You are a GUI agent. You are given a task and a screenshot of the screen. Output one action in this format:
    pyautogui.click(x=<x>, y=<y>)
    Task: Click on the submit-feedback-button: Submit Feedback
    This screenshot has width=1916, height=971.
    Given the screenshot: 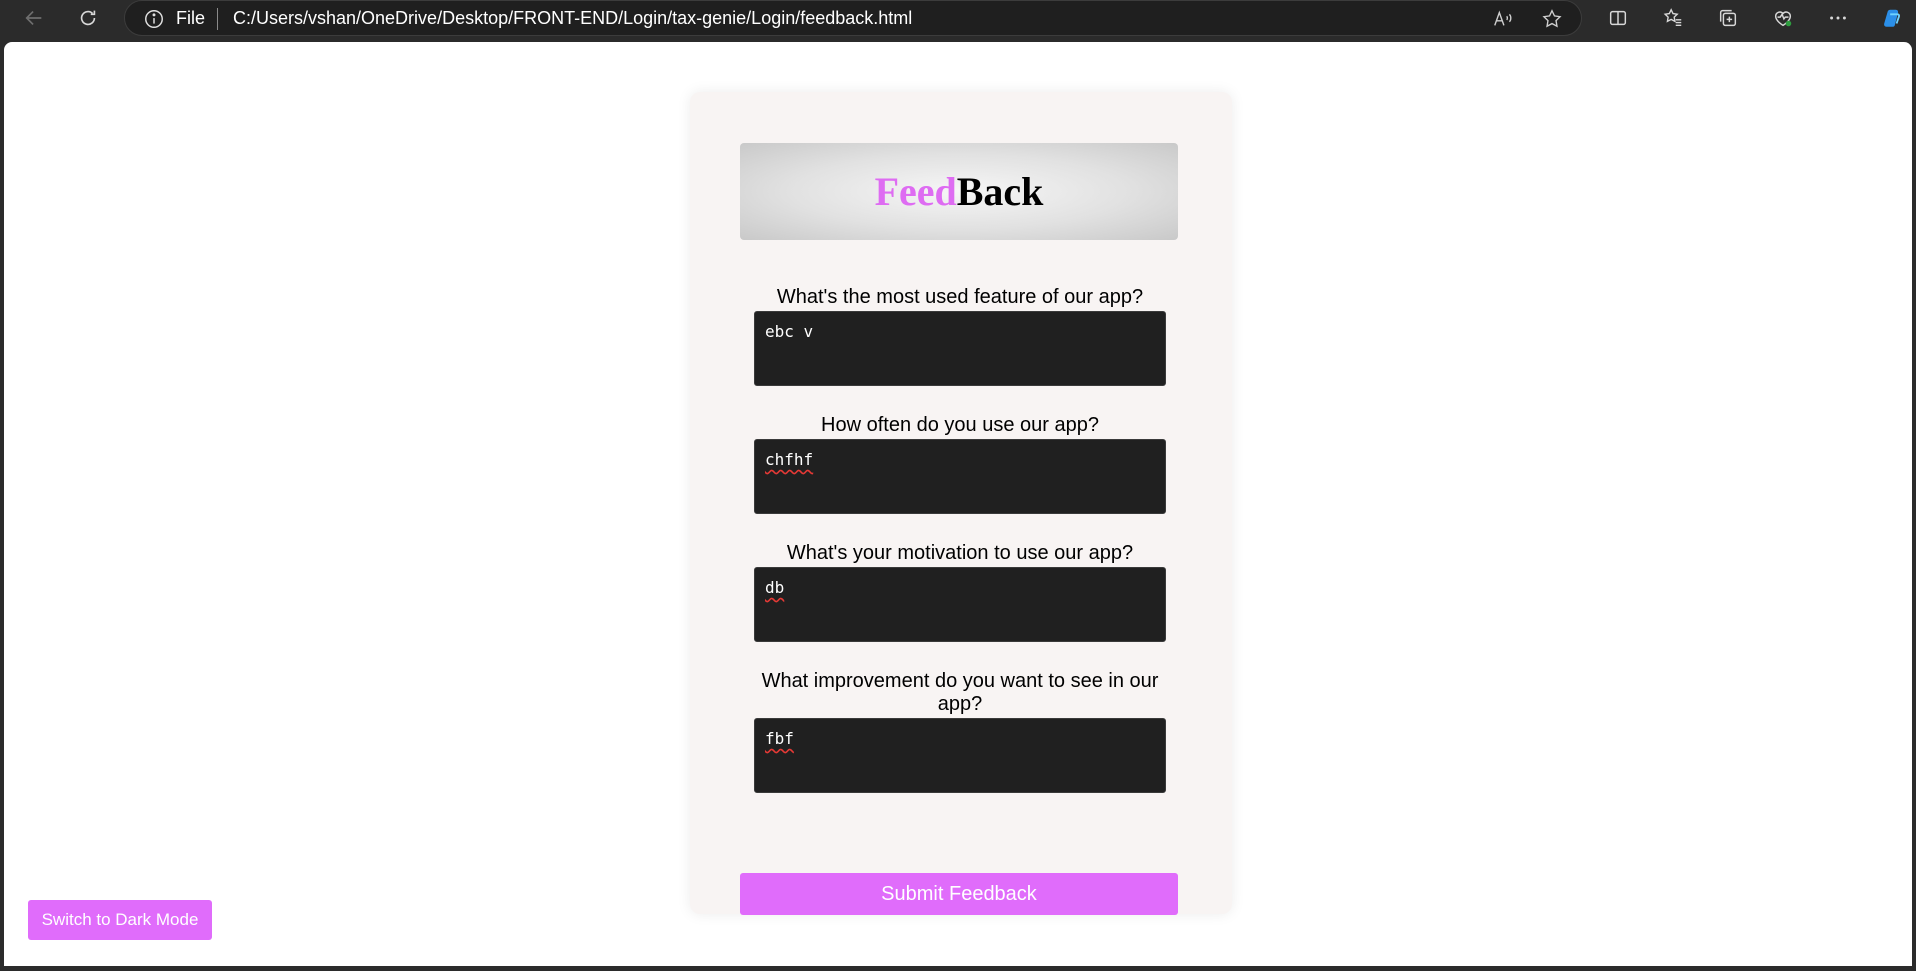 What is the action you would take?
    pyautogui.click(x=959, y=894)
    